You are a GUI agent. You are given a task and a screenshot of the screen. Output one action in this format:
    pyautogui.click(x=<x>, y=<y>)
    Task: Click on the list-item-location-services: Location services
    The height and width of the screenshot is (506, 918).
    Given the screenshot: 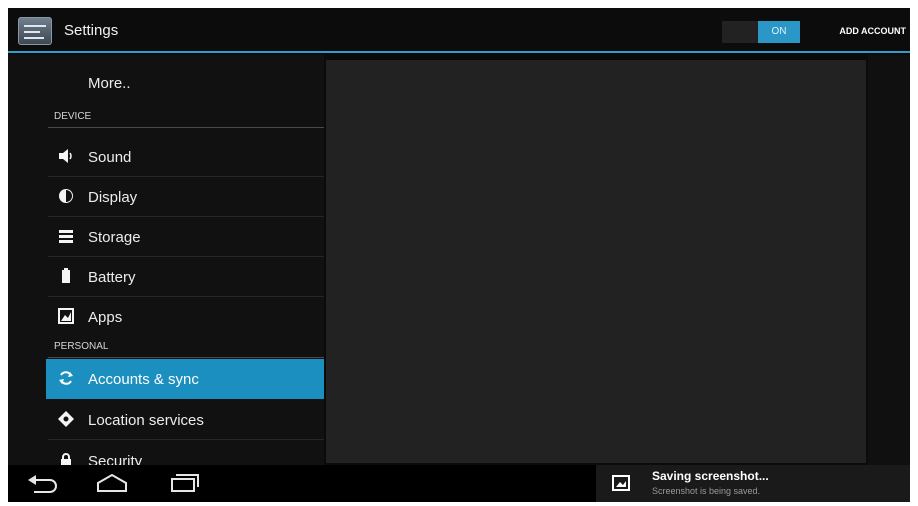 What is the action you would take?
    pyautogui.click(x=186, y=420)
    